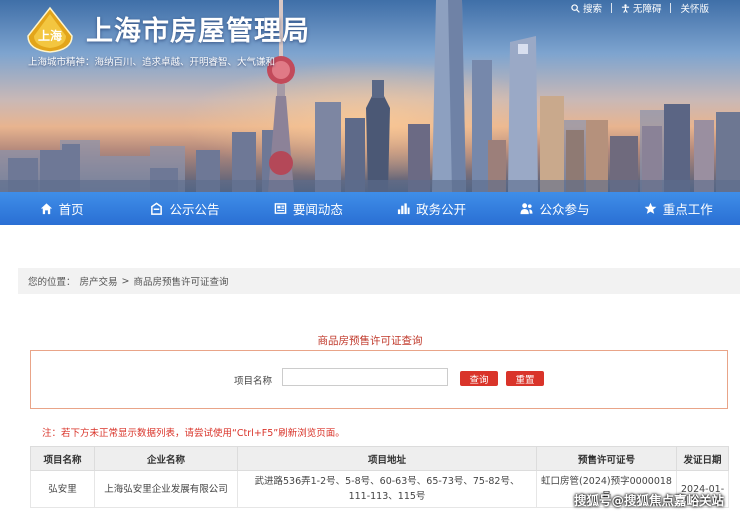 This screenshot has width=740, height=515. What do you see at coordinates (702, 458) in the screenshot?
I see `column-header-date: 发证日期` at bounding box center [702, 458].